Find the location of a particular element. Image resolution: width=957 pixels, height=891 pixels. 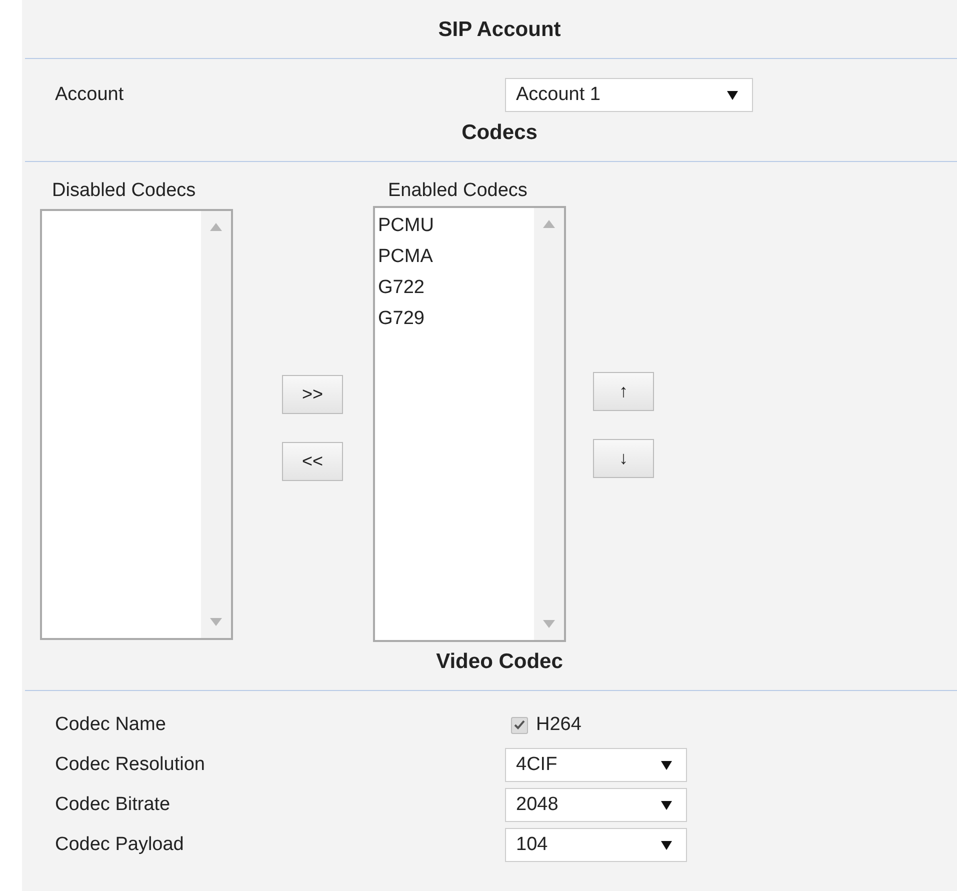

codec-item: G722 is located at coordinates (454, 287).